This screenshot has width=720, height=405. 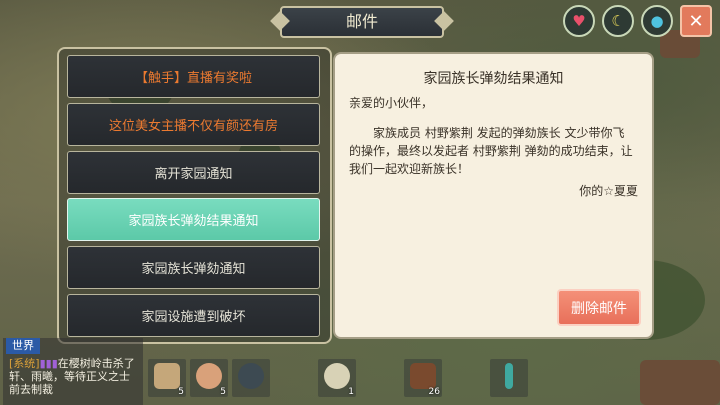 I want to click on mail-item-streamer-house: 这位美女主播不仅有颜还有房, so click(x=193, y=124).